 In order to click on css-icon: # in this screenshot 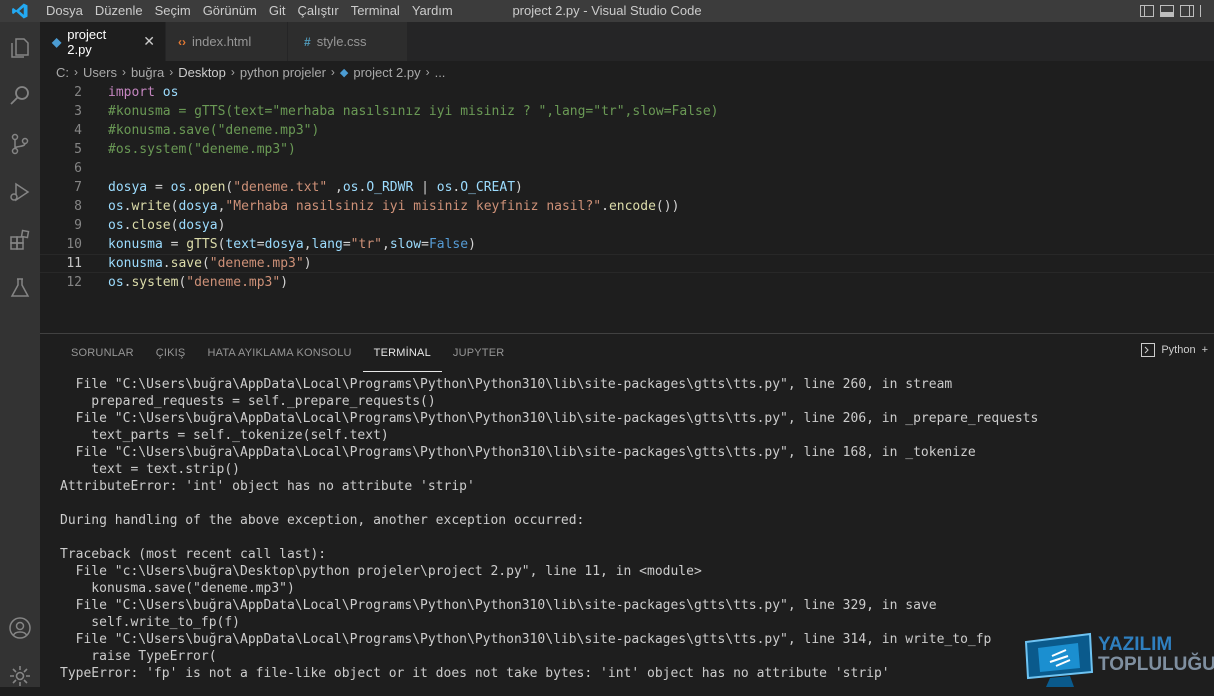, I will do `click(307, 41)`.